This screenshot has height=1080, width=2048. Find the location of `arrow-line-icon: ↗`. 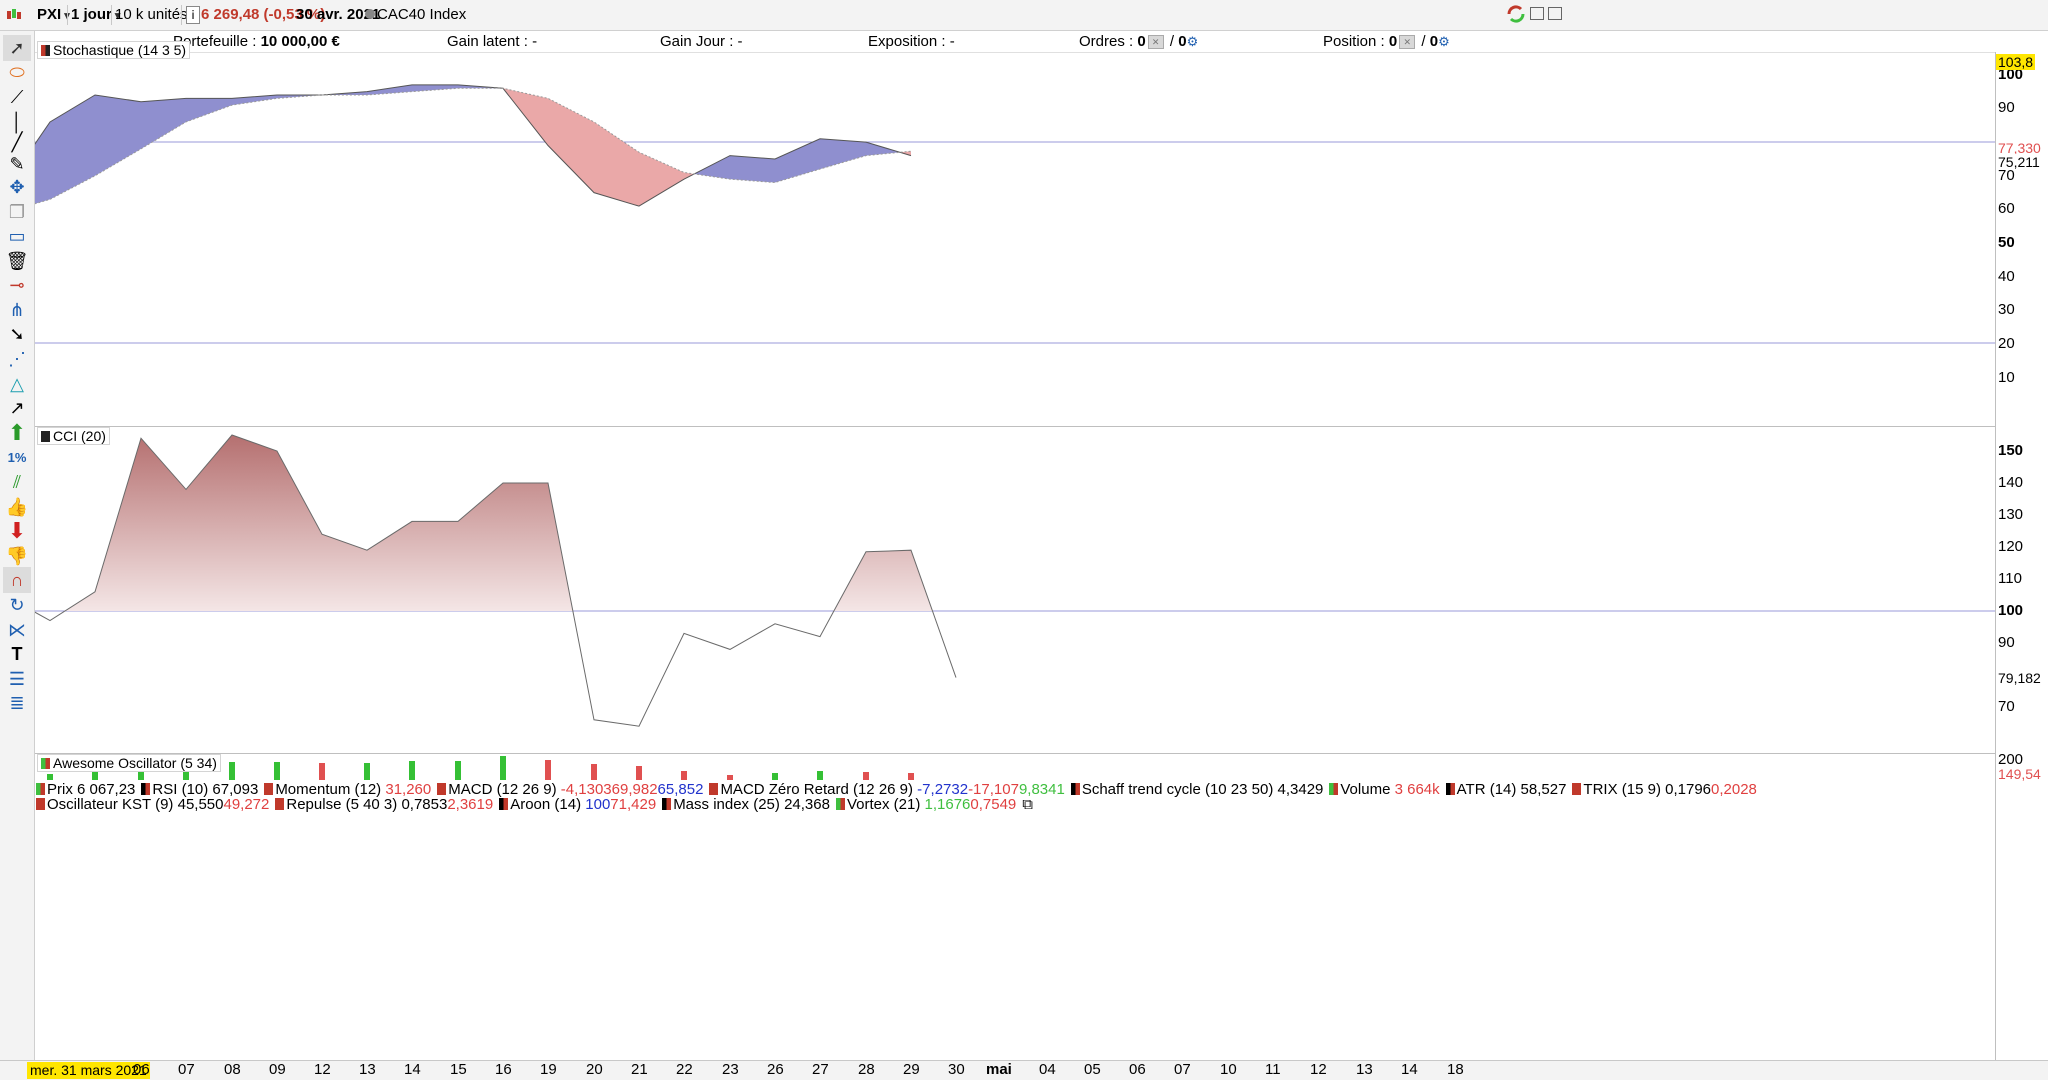

arrow-line-icon: ↗ is located at coordinates (17, 408).